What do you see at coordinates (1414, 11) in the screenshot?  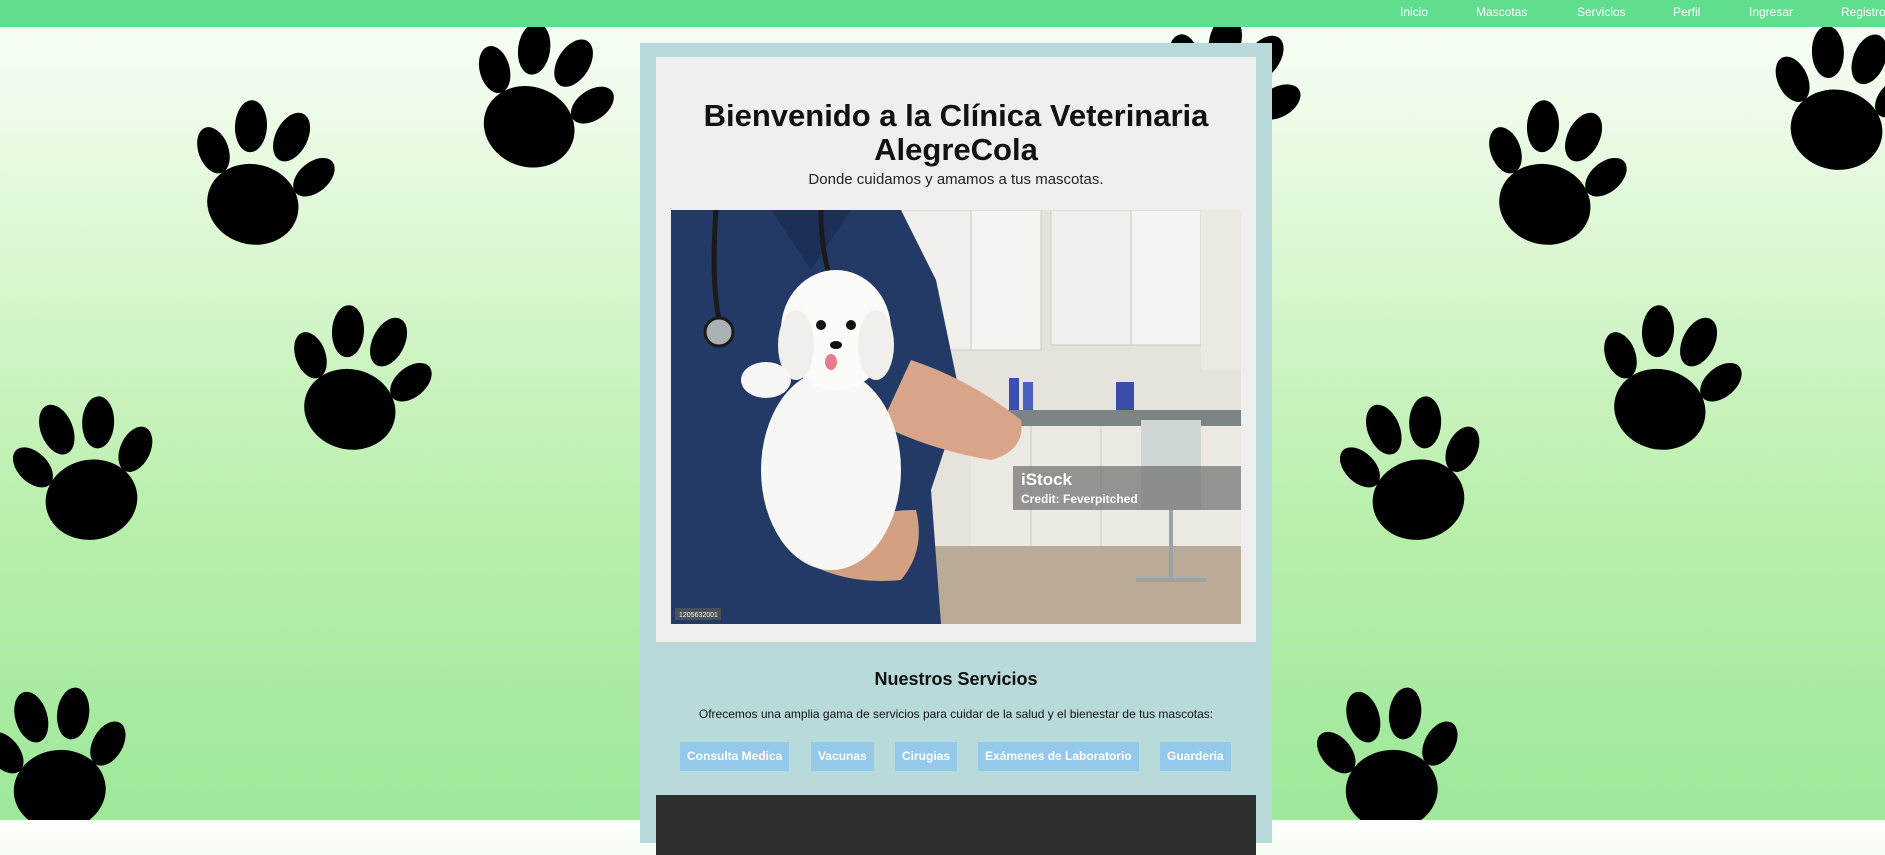 I see `nav-link-inicio: Inicio` at bounding box center [1414, 11].